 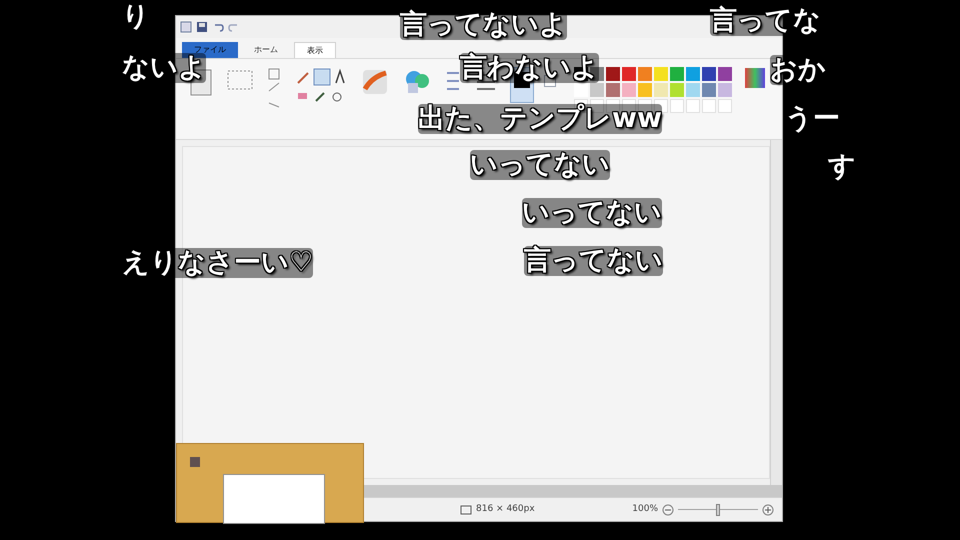 I want to click on overlay-comment: す, so click(x=842, y=167).